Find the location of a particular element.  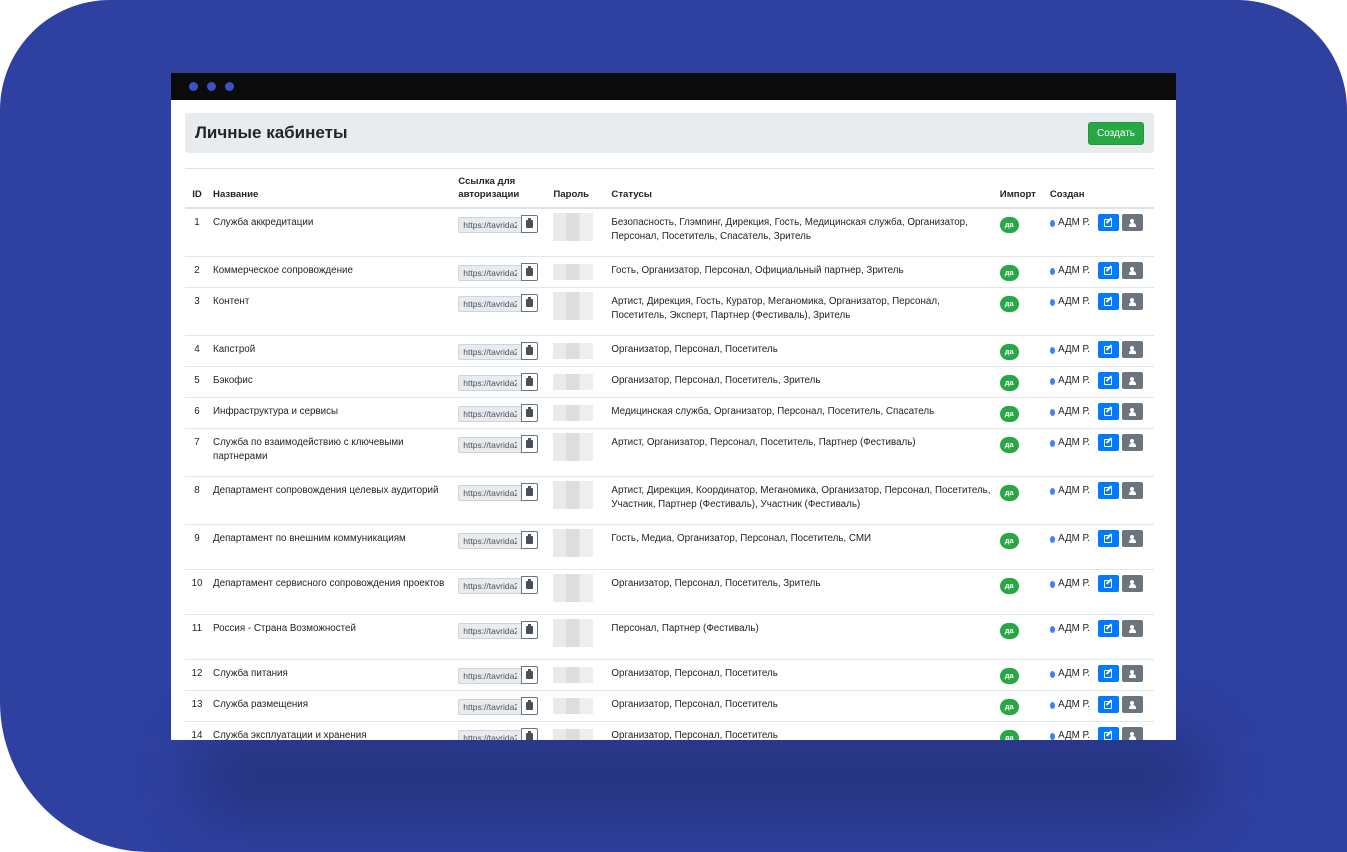

edit-icon is located at coordinates (1108, 301).